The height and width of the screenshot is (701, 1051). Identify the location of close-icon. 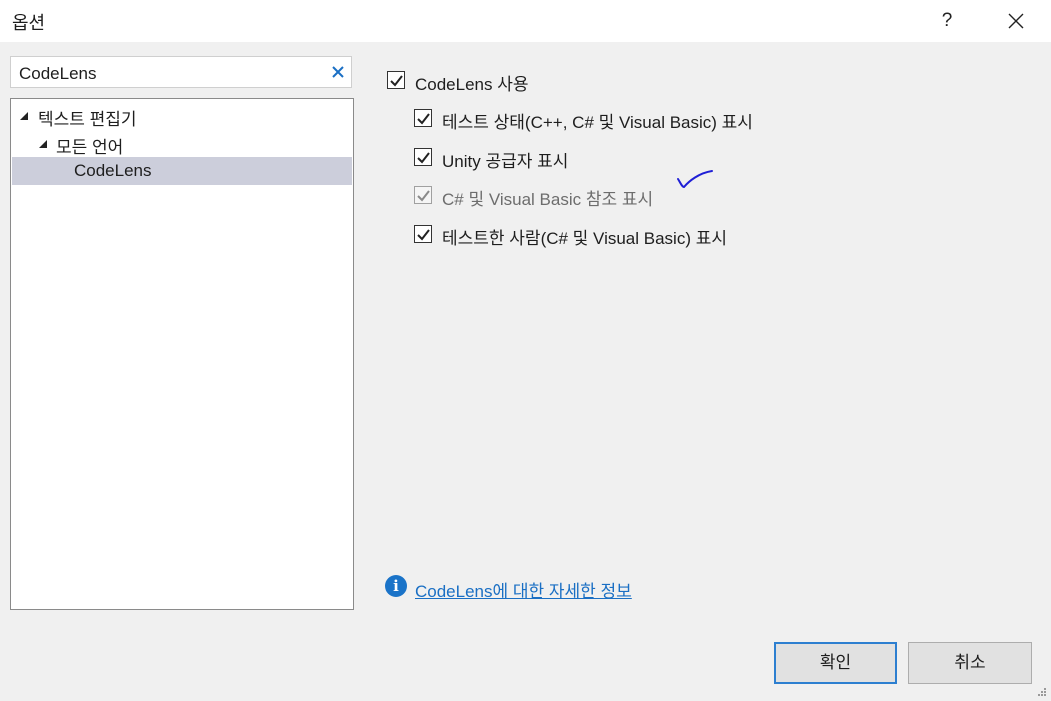
(1016, 21).